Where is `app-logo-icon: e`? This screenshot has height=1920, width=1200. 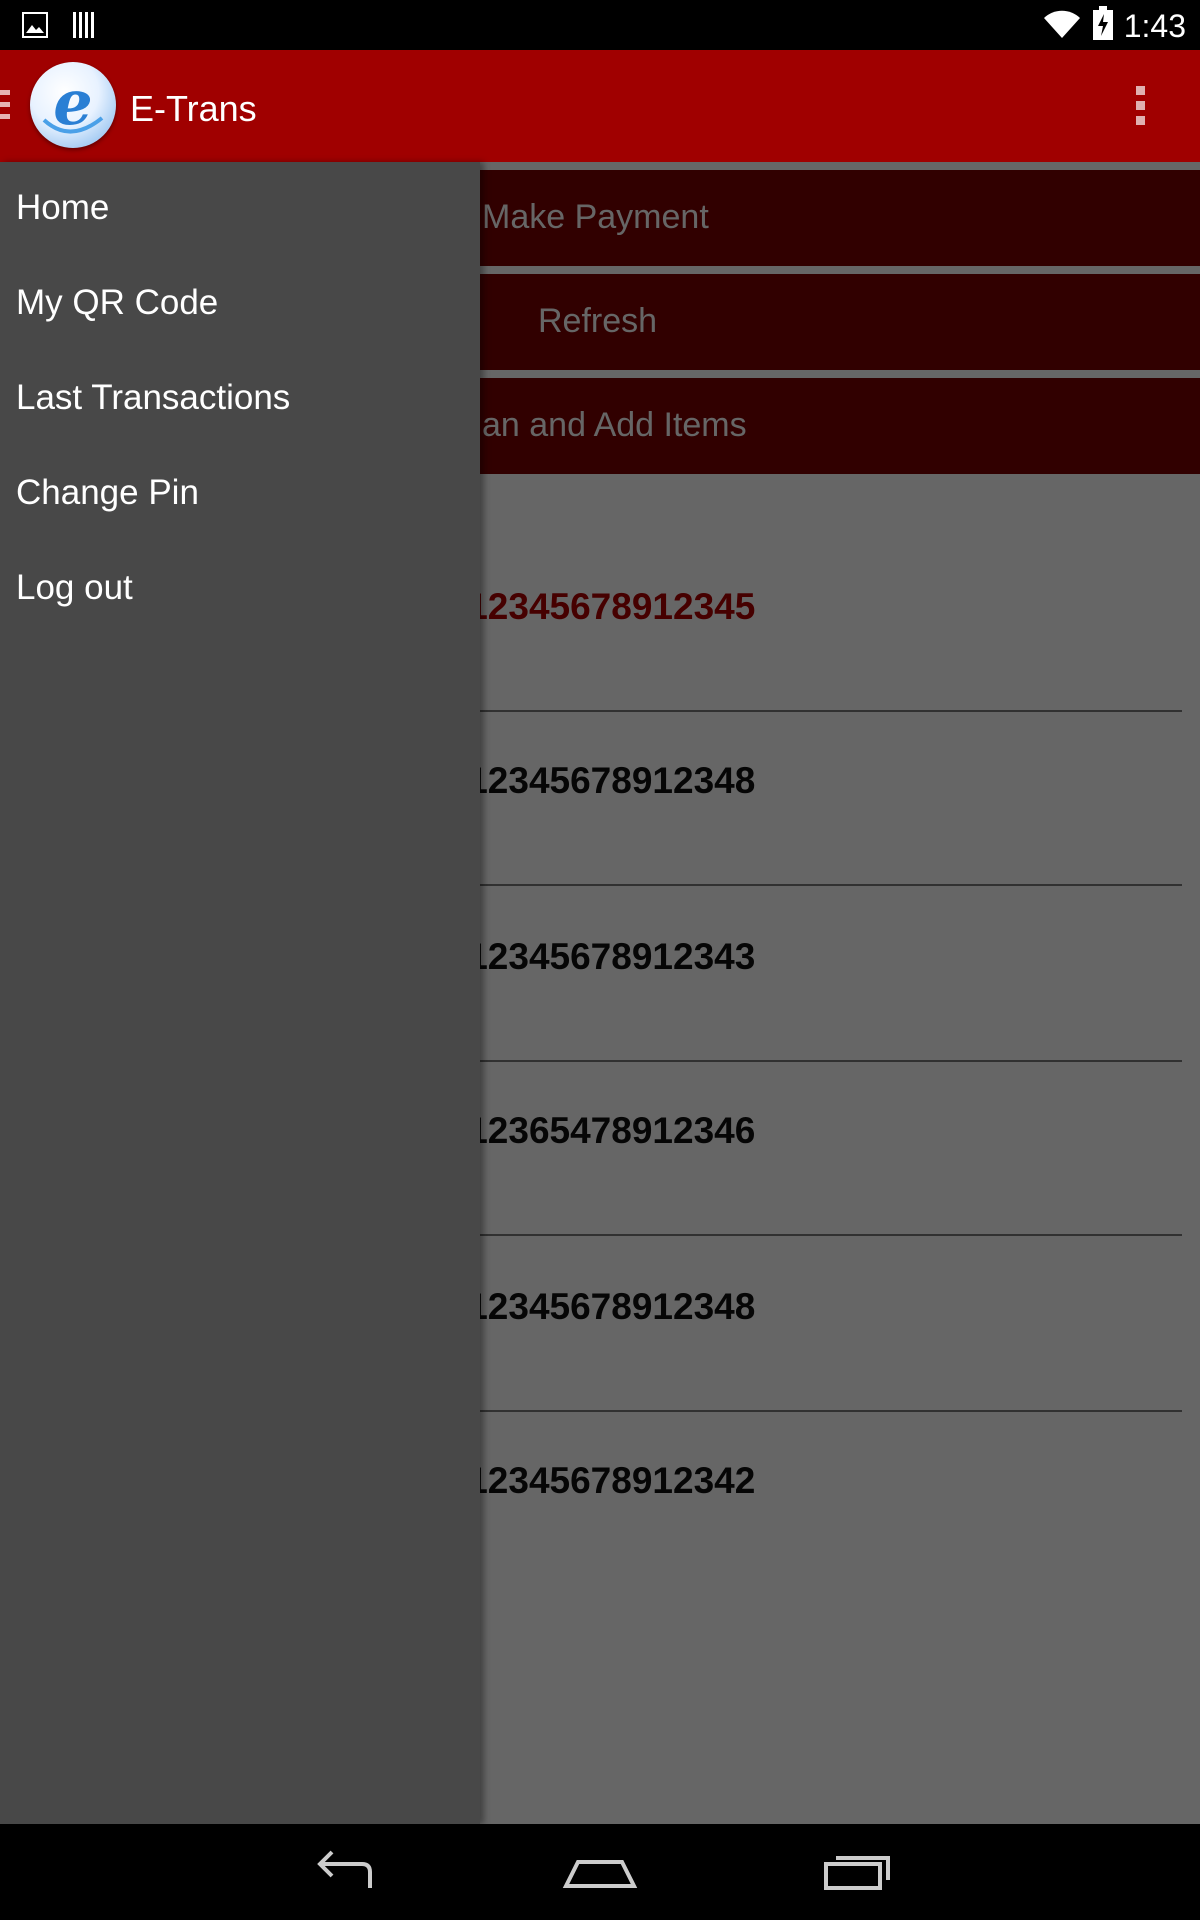 app-logo-icon: e is located at coordinates (73, 105).